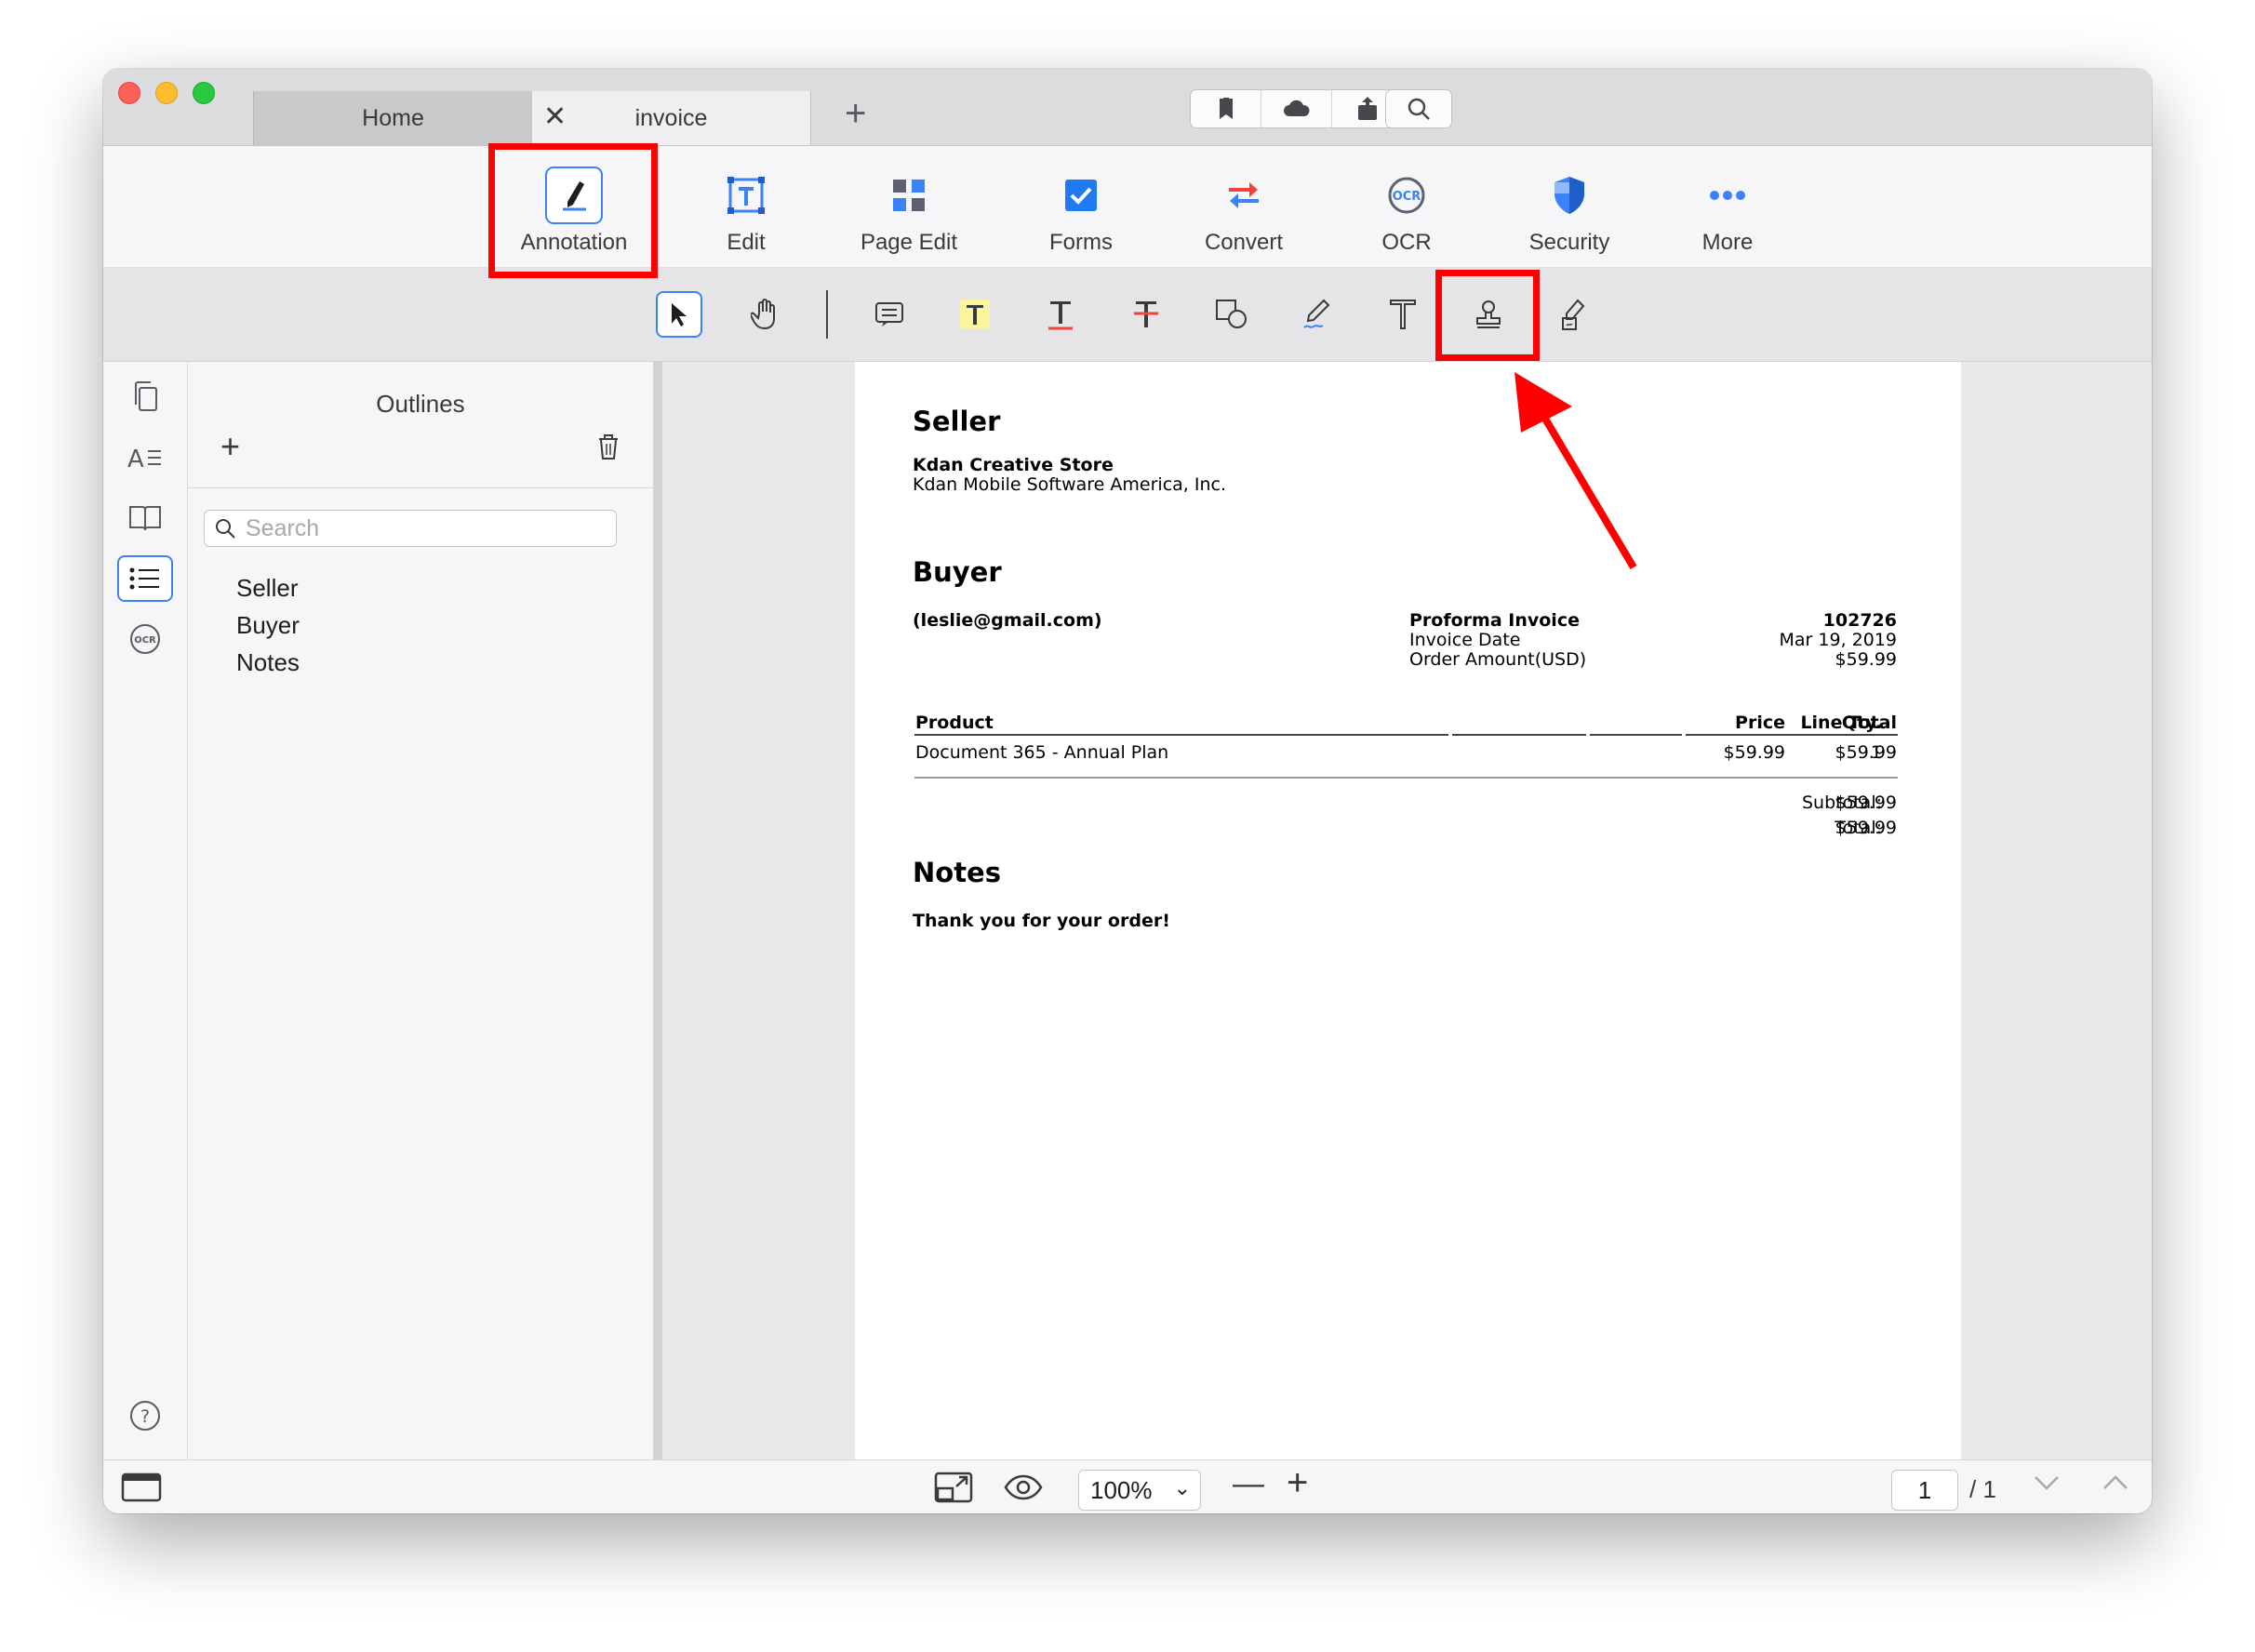  Describe the element at coordinates (1586, 488) in the screenshot. I see `red-arrow-shaft` at that location.